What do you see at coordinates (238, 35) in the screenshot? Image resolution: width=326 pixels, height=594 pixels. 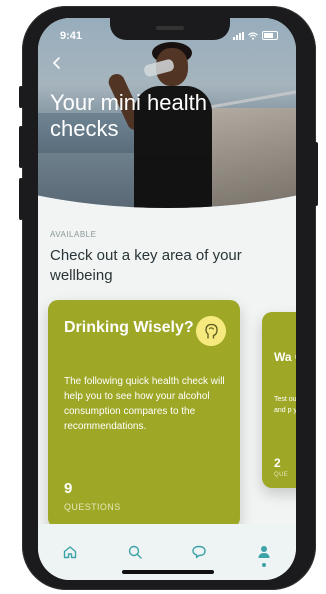 I see `signal-icon` at bounding box center [238, 35].